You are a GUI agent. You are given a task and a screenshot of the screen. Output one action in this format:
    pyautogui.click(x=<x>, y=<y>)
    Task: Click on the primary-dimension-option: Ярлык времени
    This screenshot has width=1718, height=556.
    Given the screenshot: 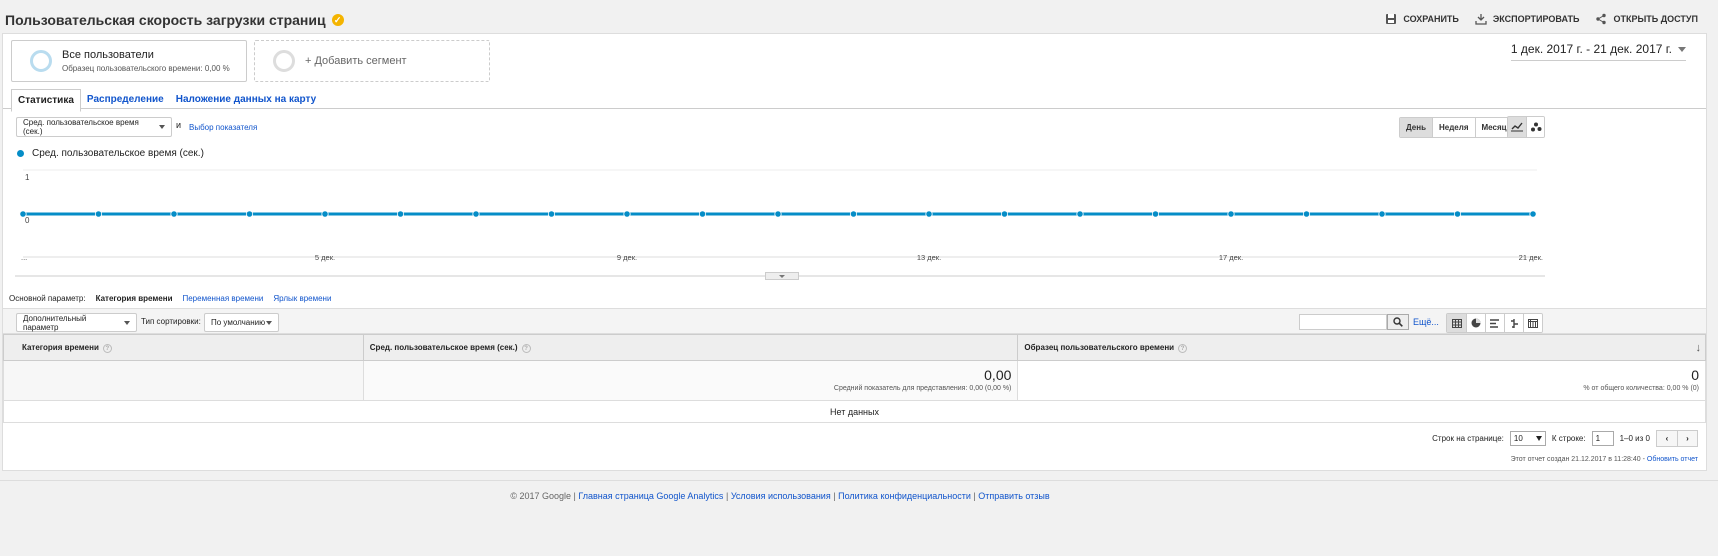 What is the action you would take?
    pyautogui.click(x=302, y=298)
    